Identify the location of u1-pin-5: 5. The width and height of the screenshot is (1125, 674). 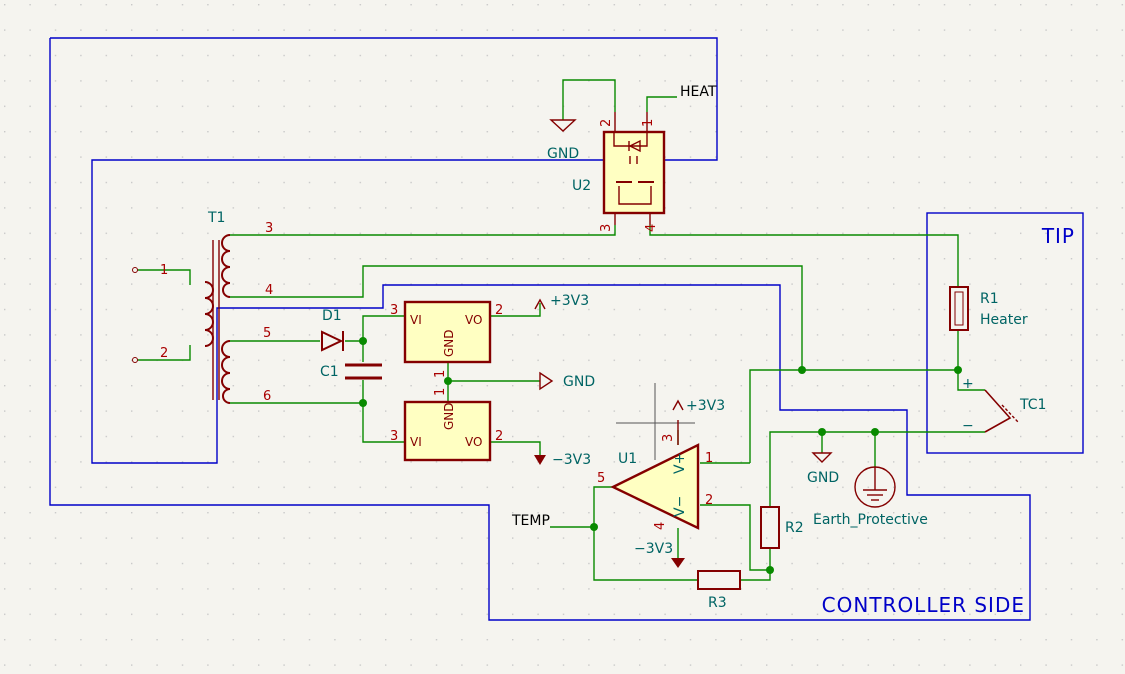
(601, 478).